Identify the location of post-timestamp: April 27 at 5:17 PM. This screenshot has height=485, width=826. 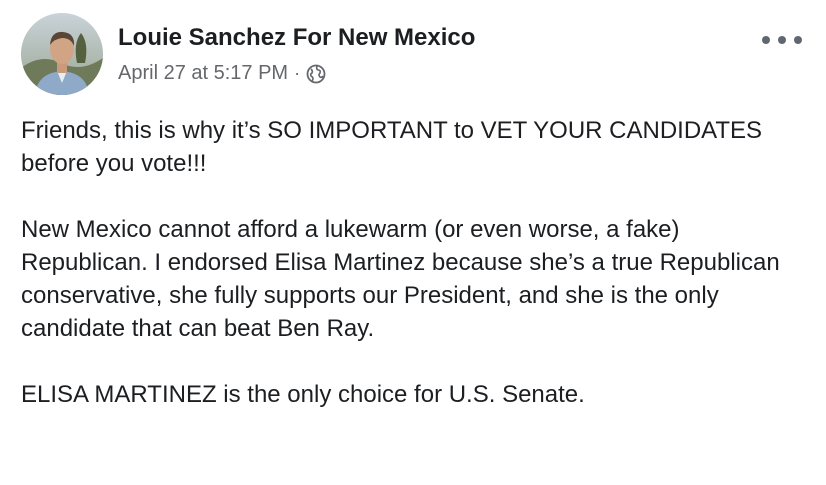
(203, 73).